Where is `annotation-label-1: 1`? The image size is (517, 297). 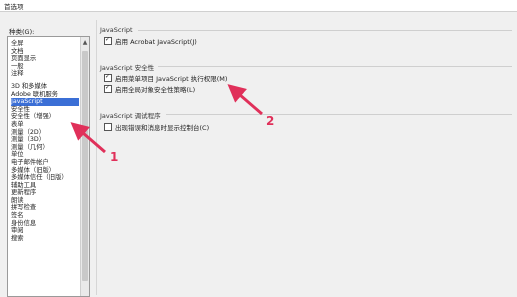 annotation-label-1: 1 is located at coordinates (114, 157).